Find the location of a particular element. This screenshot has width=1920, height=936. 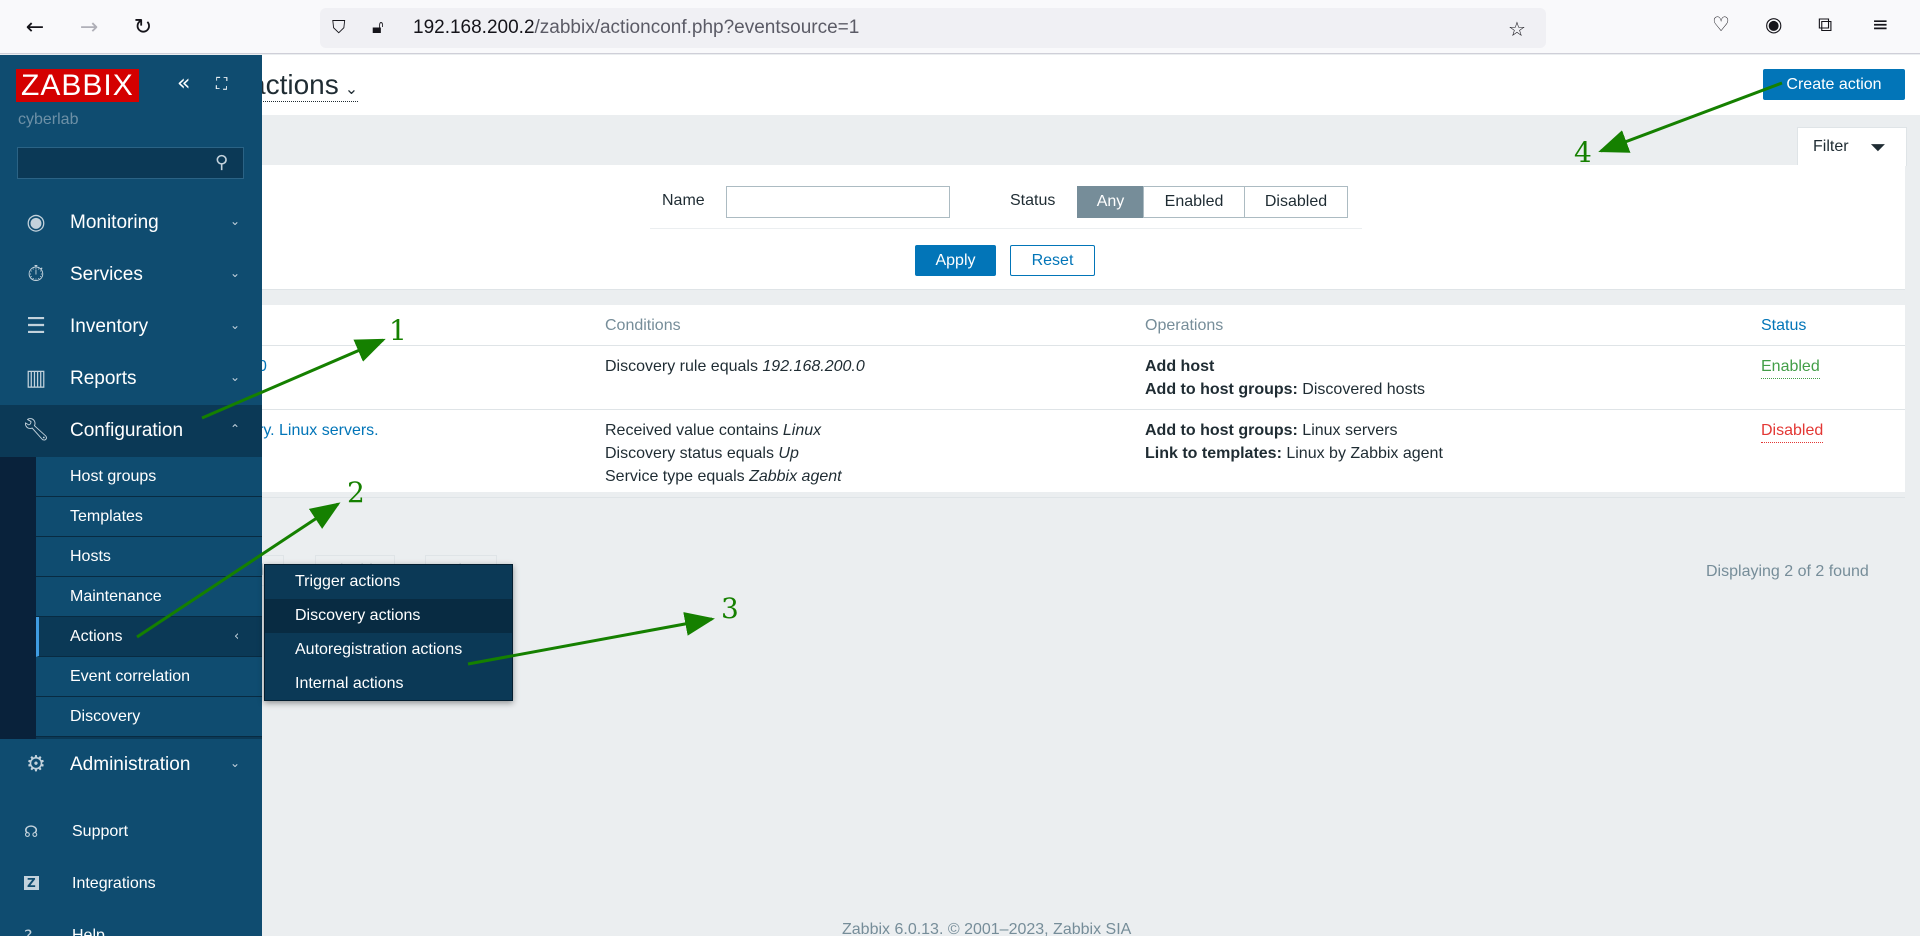

submenu-item-label: Templates is located at coordinates (106, 516).